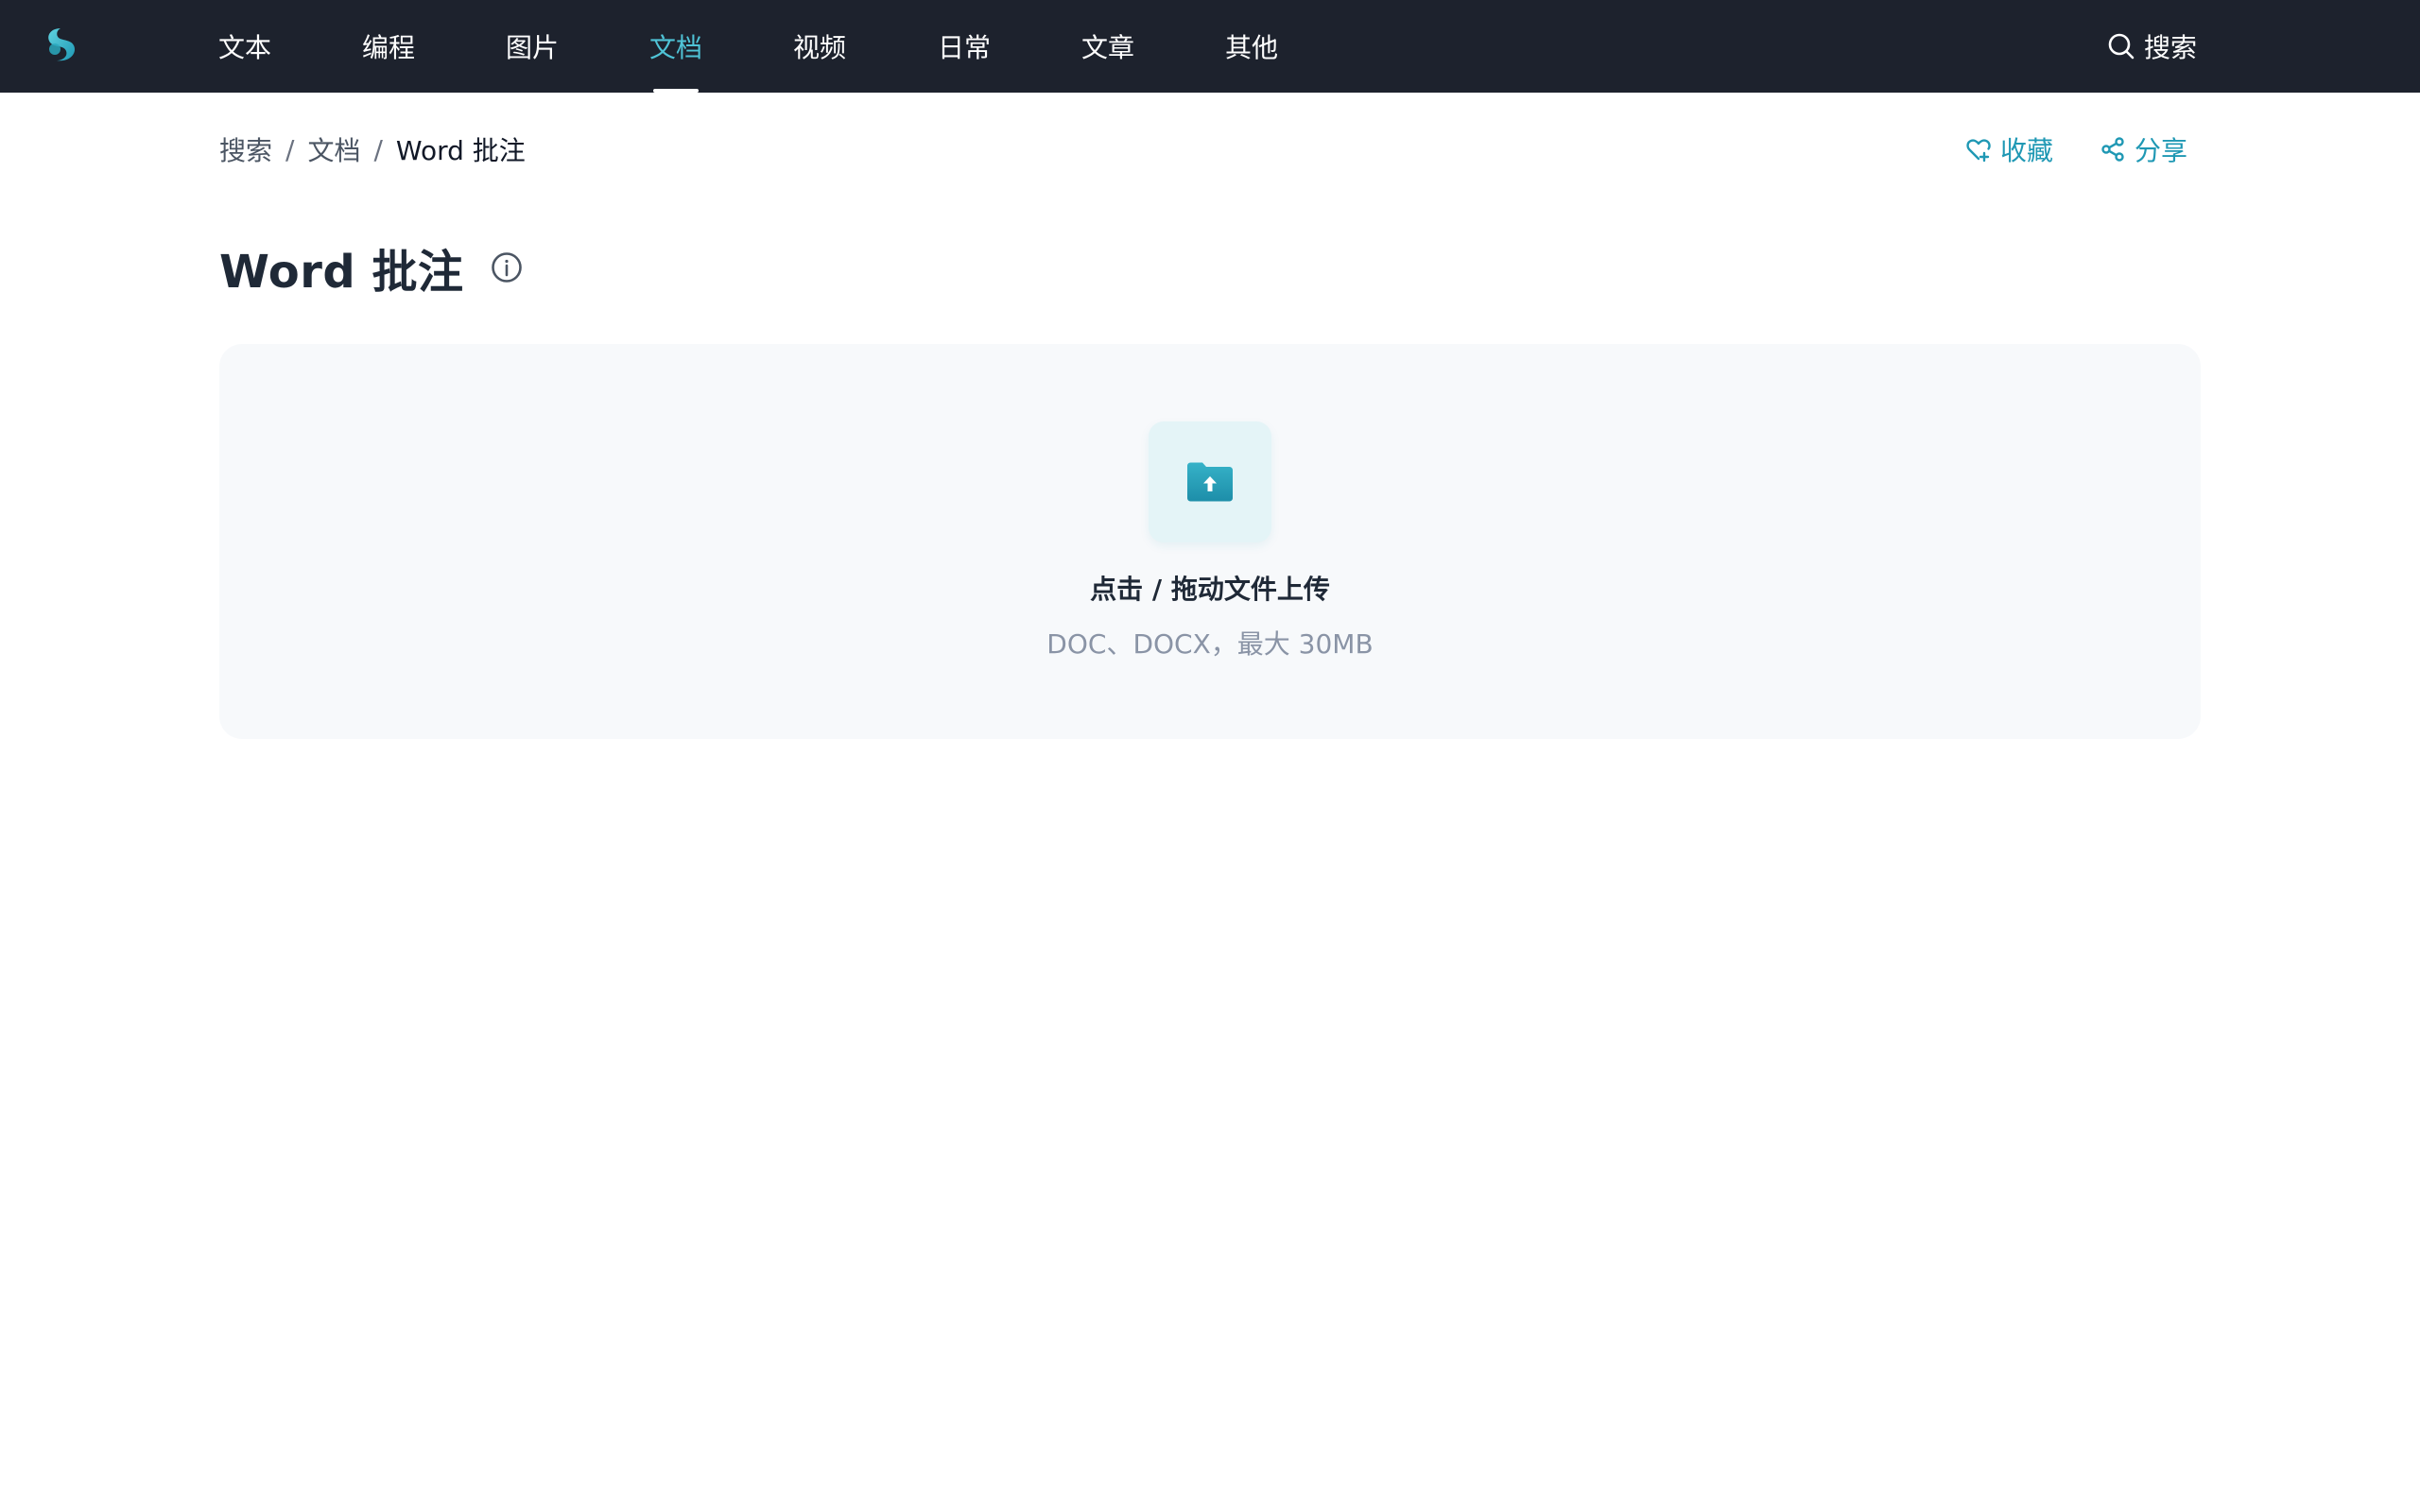 Image resolution: width=2420 pixels, height=1512 pixels. What do you see at coordinates (2160, 150) in the screenshot?
I see `share-label: 分享` at bounding box center [2160, 150].